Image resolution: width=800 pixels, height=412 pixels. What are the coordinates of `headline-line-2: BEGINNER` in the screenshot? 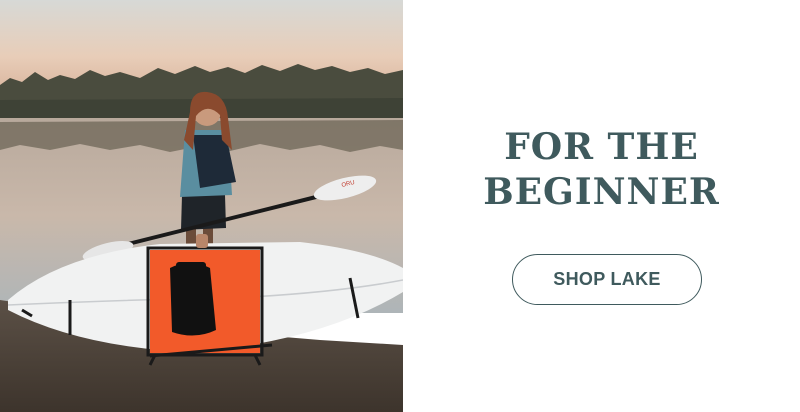 It's located at (601, 192).